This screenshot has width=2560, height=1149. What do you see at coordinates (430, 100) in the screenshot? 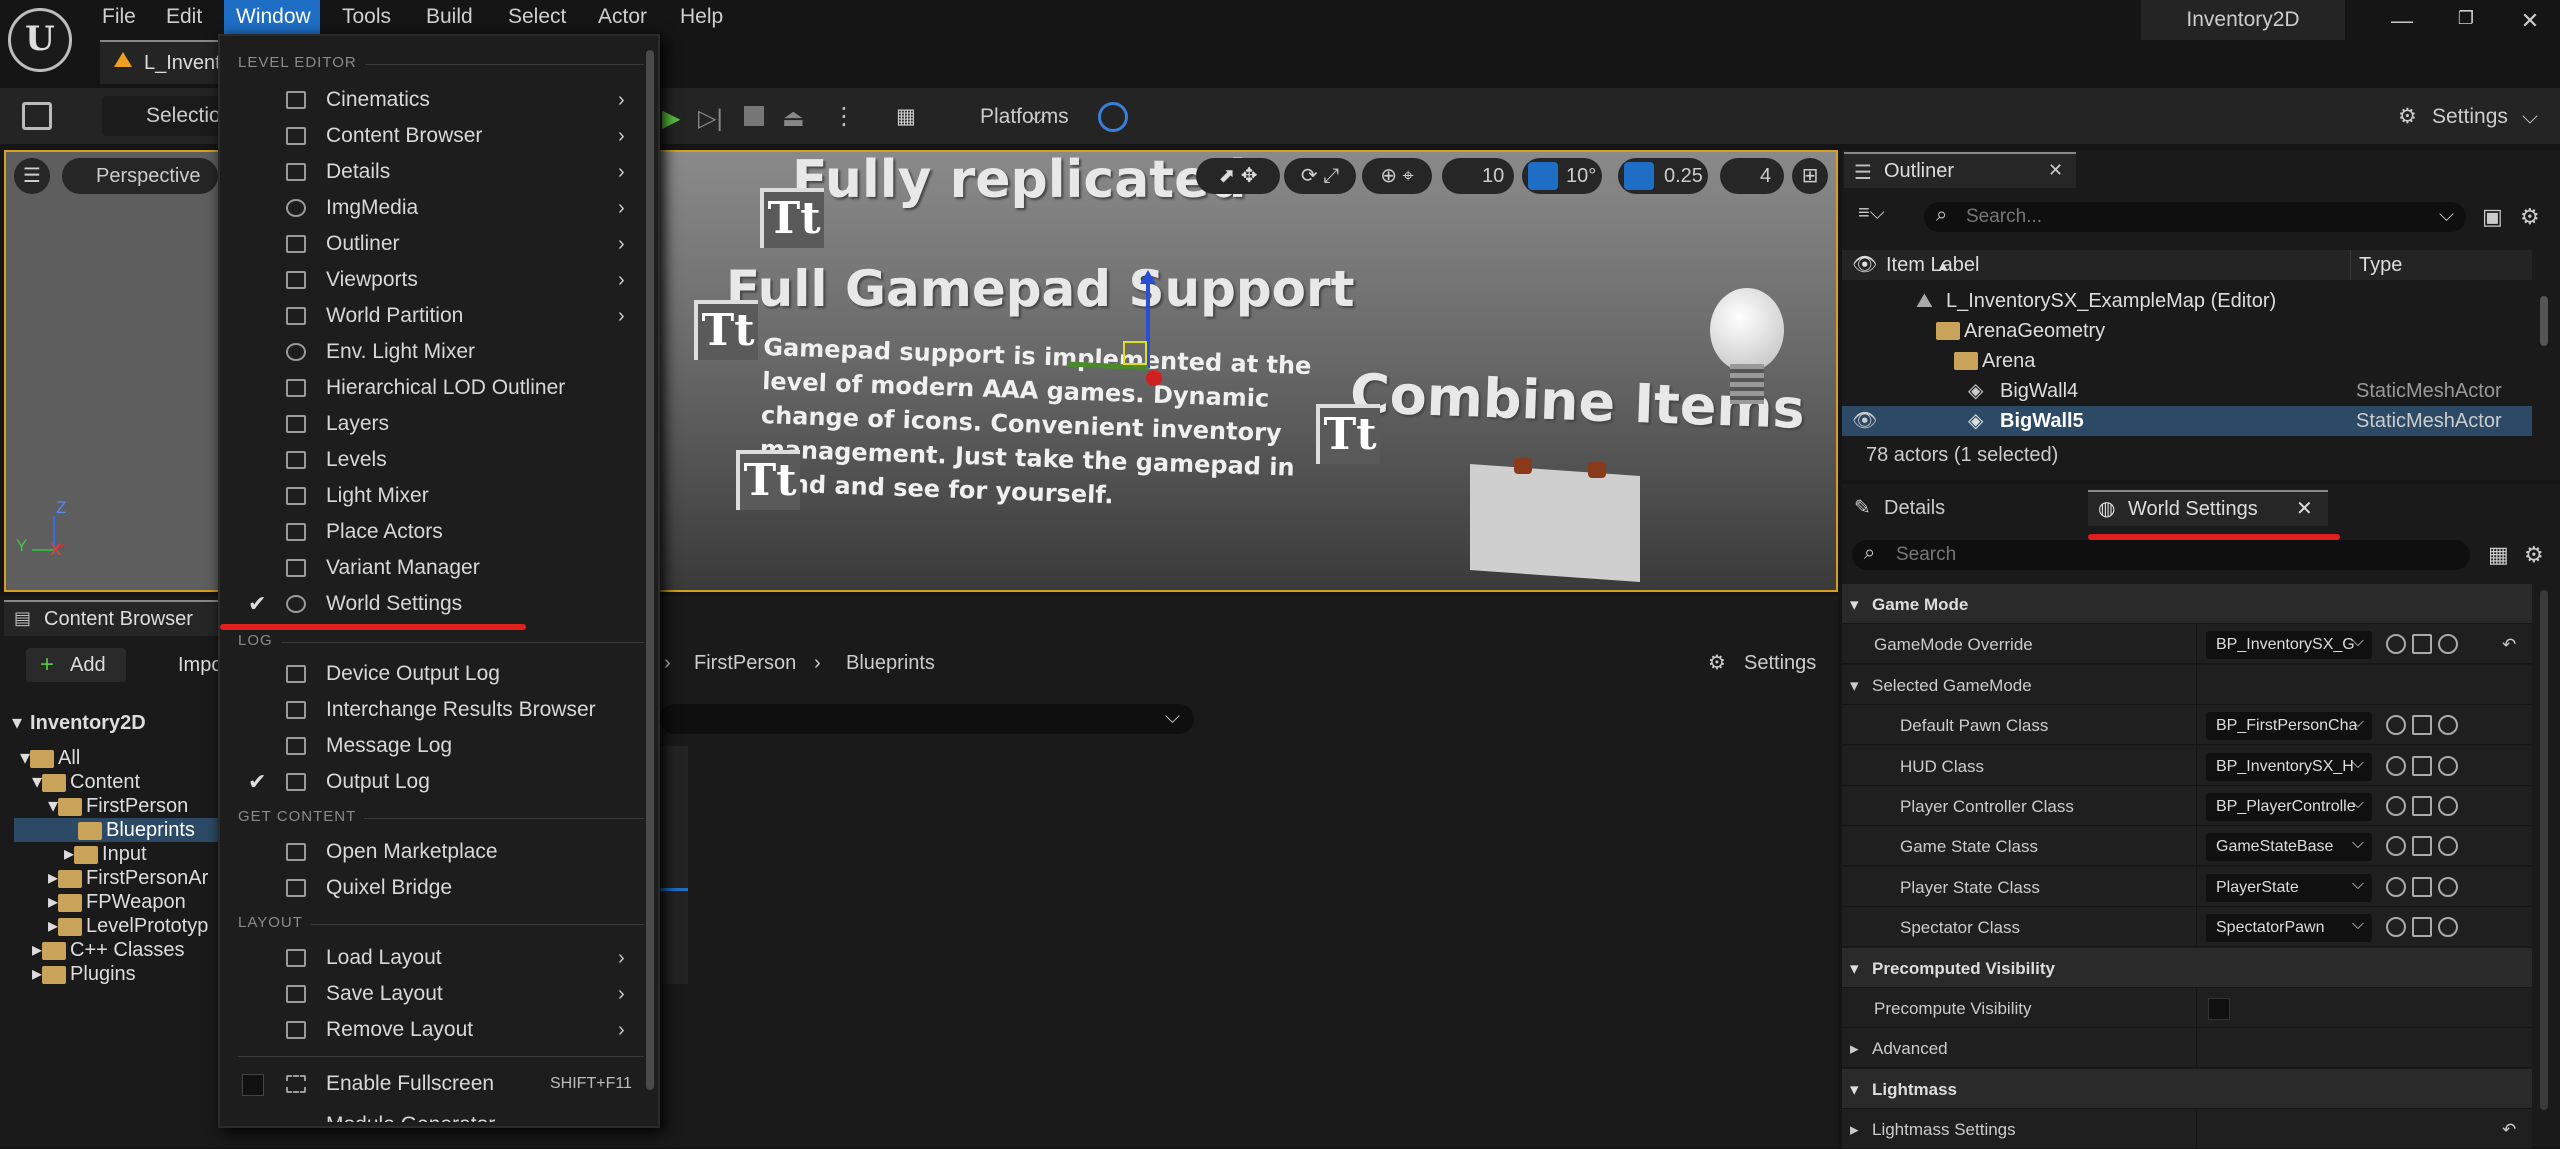
I see `menu-item-cinematics: Cinematics ›` at bounding box center [430, 100].